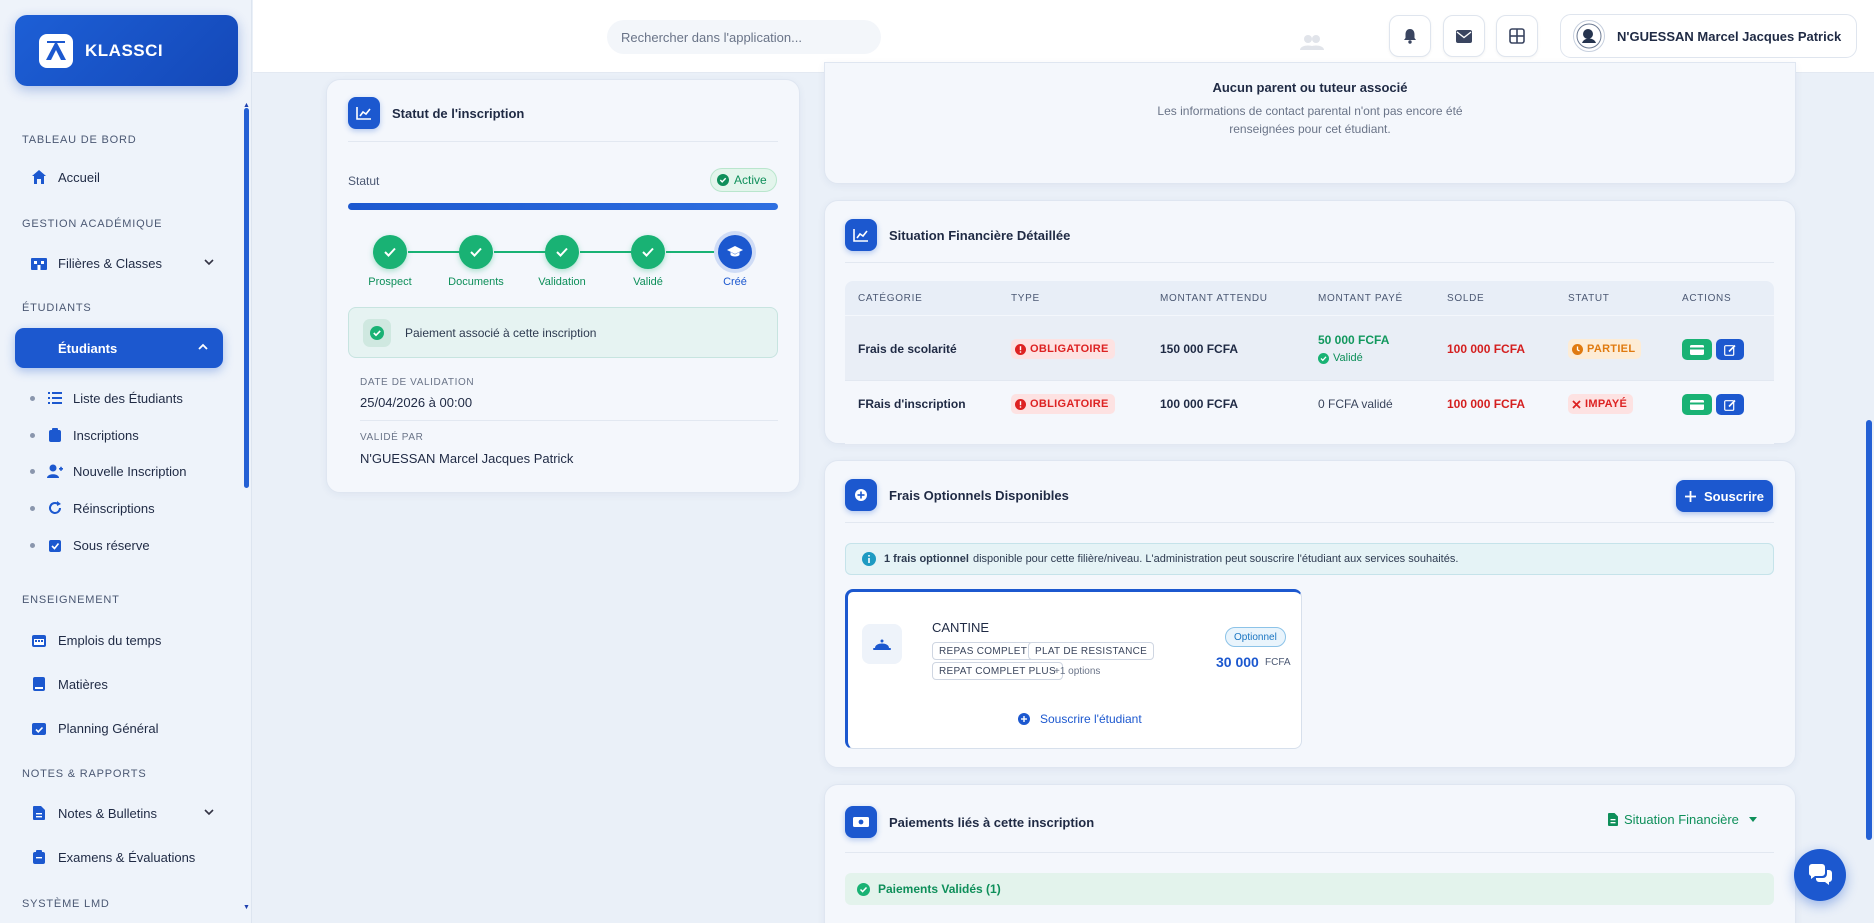 The image size is (1874, 923). What do you see at coordinates (110, 263) in the screenshot?
I see `sidebar-item-label: Filières & Classes` at bounding box center [110, 263].